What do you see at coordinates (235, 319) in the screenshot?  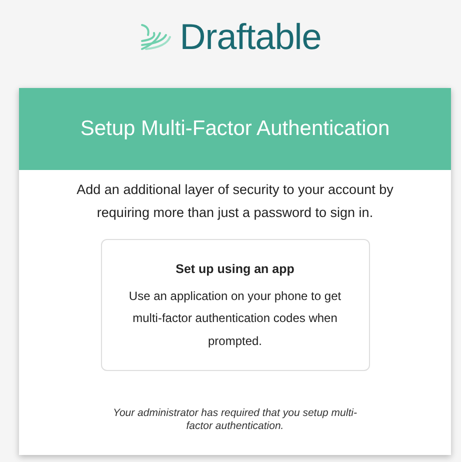 I see `option-description: Use an application on your phone to get multi-factor authentication codes when prompted.` at bounding box center [235, 319].